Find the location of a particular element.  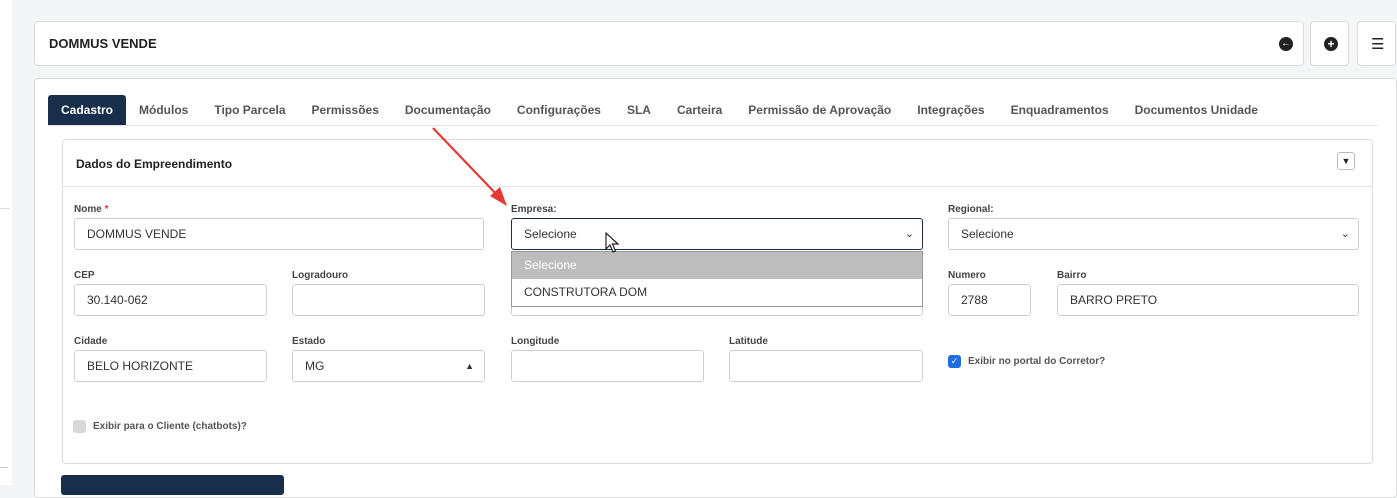

add-button: + is located at coordinates (1329, 43).